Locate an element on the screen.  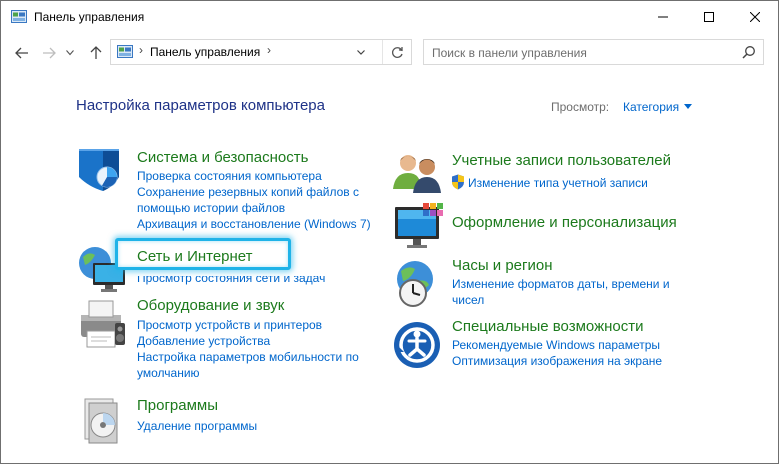
printer-icon is located at coordinates (103, 325).